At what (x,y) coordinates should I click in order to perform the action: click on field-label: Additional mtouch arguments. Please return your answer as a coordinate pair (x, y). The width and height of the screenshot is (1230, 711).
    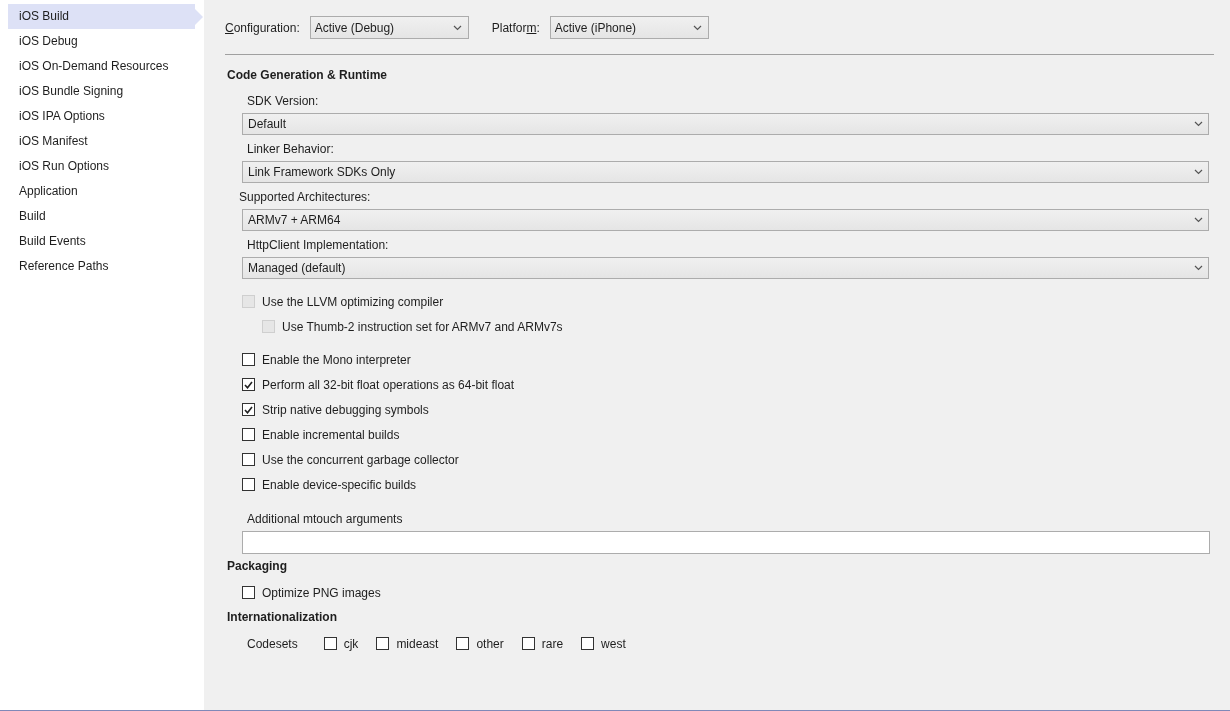
    Looking at the image, I should click on (325, 519).